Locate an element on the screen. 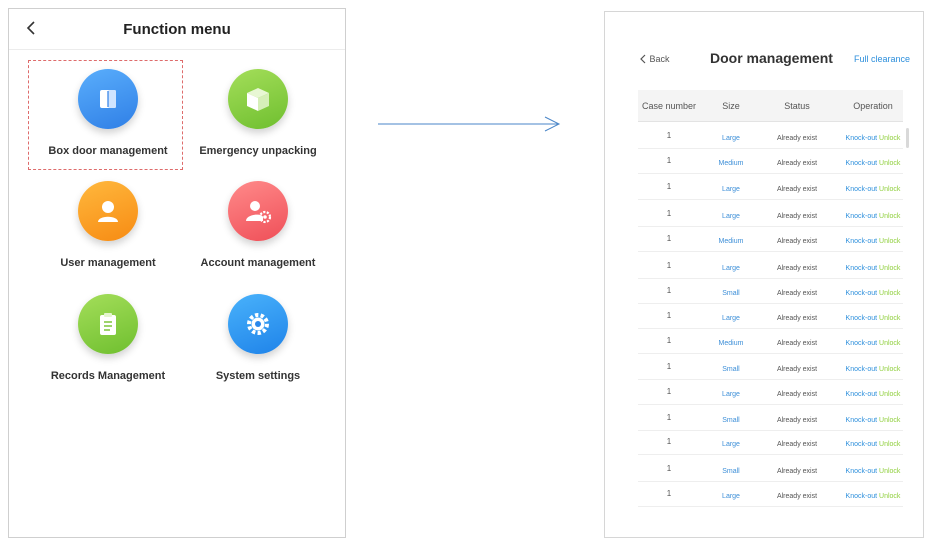 This screenshot has height=541, width=925. page-title: Function menu is located at coordinates (177, 29).